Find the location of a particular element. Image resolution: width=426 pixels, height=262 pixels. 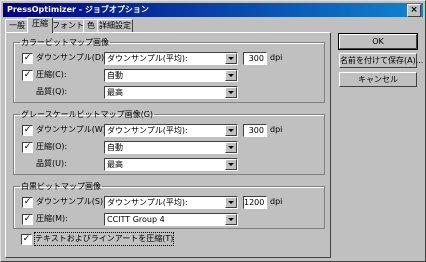

mono-sampling-label: ダウンサンプル(S): is located at coordinates (71, 201).